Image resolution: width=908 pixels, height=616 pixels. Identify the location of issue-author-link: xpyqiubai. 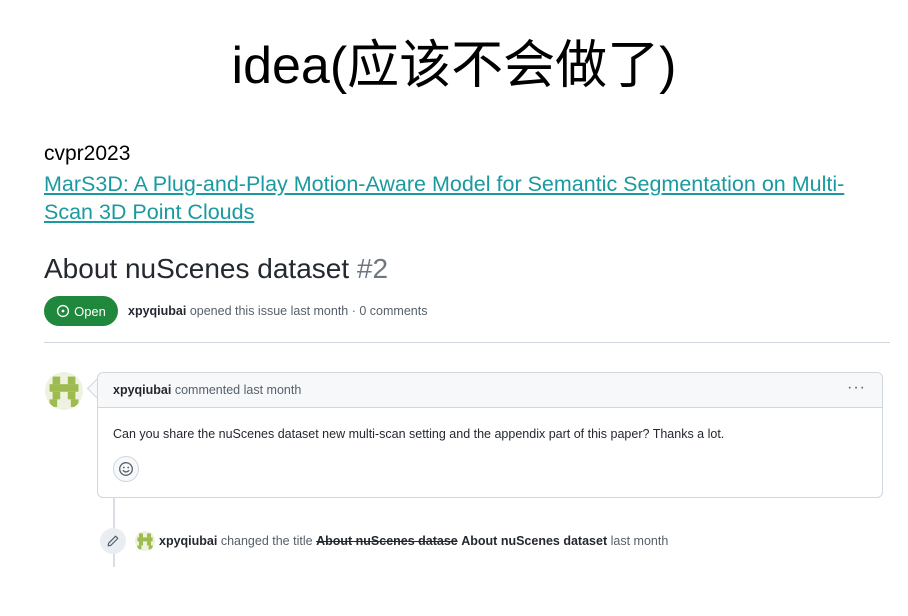
(157, 311).